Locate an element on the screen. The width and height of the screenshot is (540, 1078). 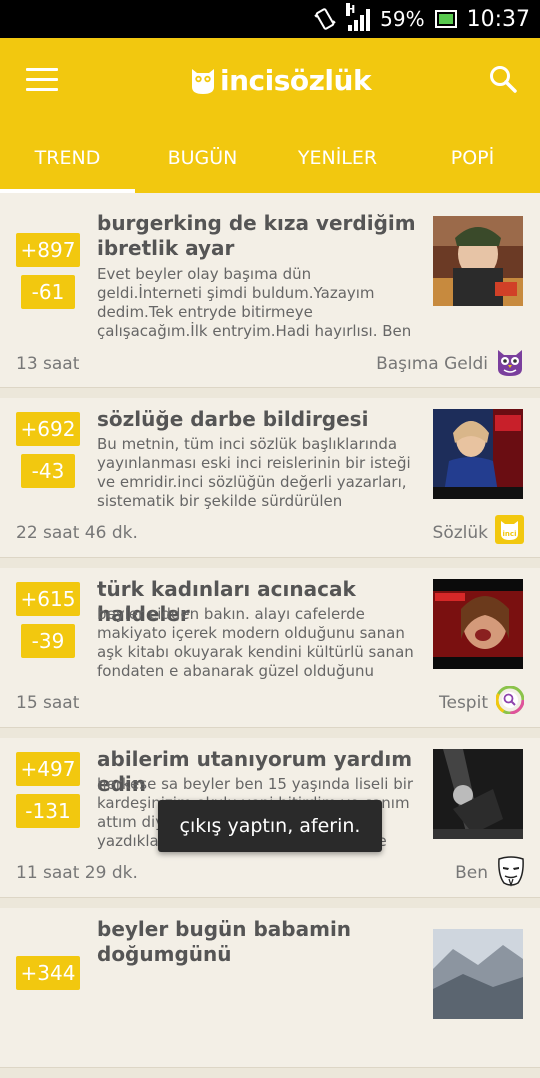
hamburger-icon is located at coordinates (42, 80).